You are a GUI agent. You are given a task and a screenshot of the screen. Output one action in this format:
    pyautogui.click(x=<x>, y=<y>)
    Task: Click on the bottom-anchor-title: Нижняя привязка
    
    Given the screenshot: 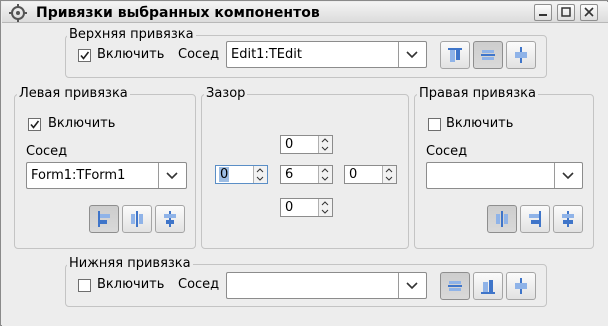 What is the action you would take?
    pyautogui.click(x=130, y=263)
    